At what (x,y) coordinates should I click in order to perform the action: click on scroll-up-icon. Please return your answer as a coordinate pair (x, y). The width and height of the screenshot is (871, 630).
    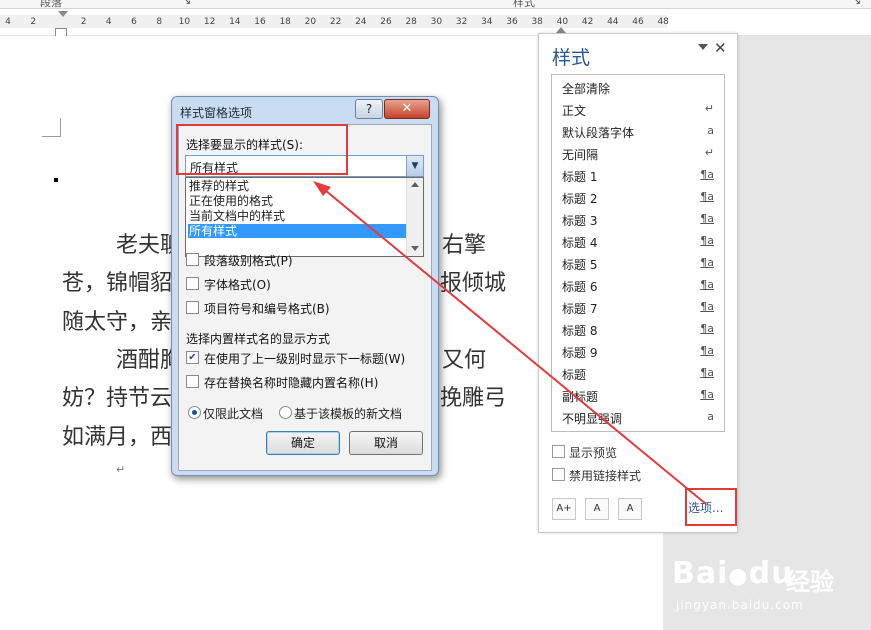
    Looking at the image, I should click on (415, 184).